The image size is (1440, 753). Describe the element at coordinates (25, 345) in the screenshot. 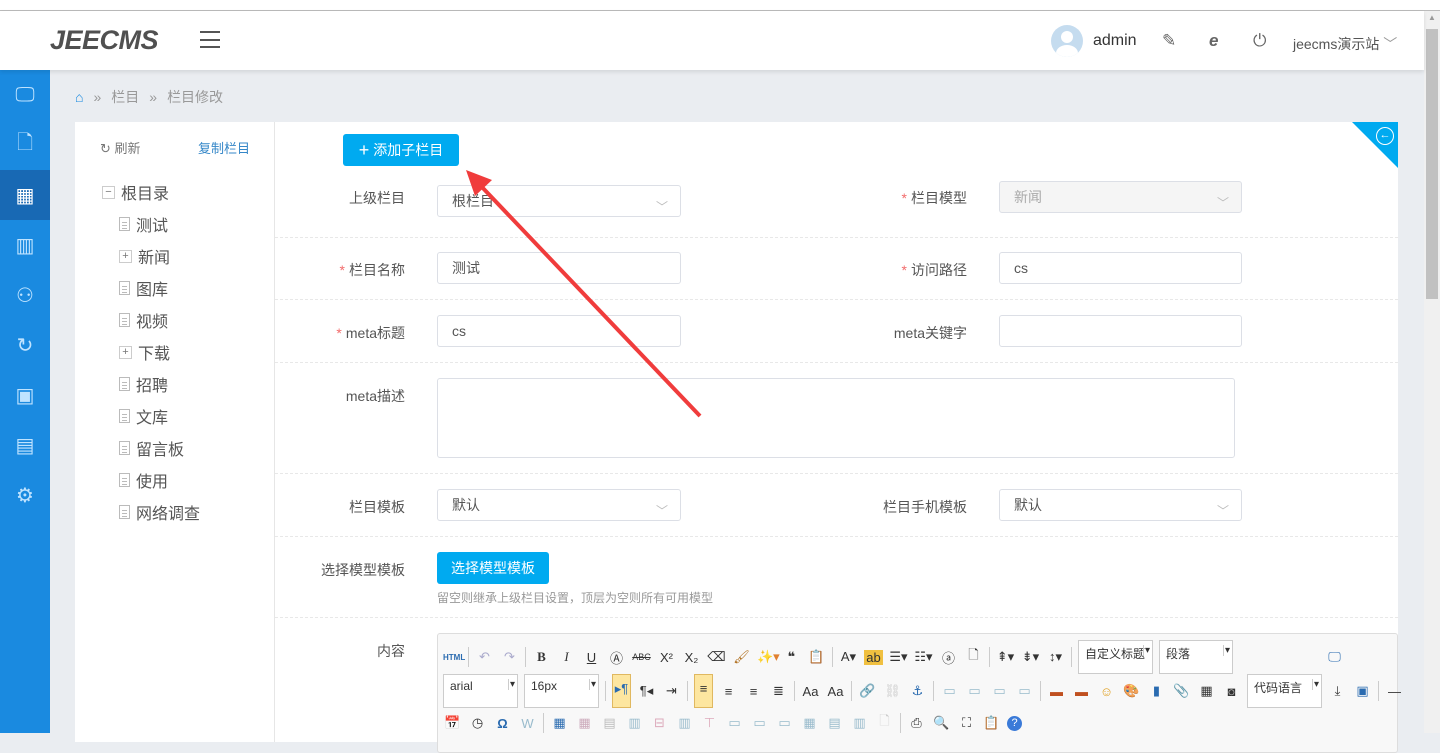

I see `sync-icon: ↻` at that location.